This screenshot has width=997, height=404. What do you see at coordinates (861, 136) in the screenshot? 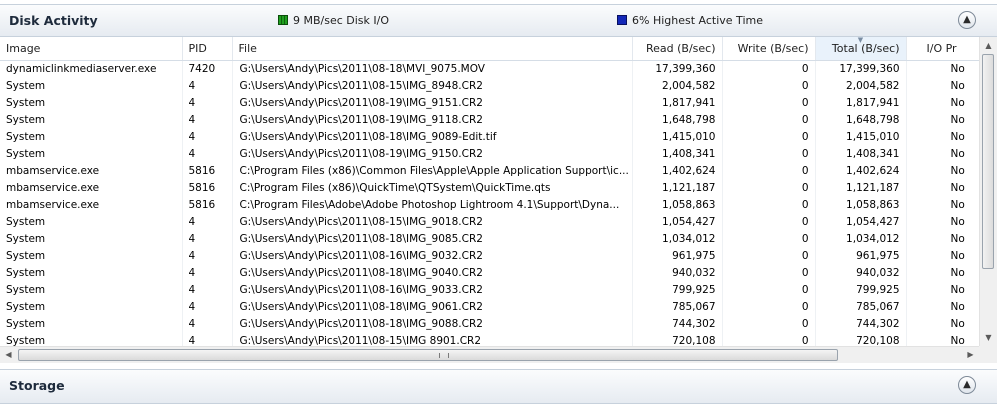
I see `cell-total: 1,415,010` at bounding box center [861, 136].